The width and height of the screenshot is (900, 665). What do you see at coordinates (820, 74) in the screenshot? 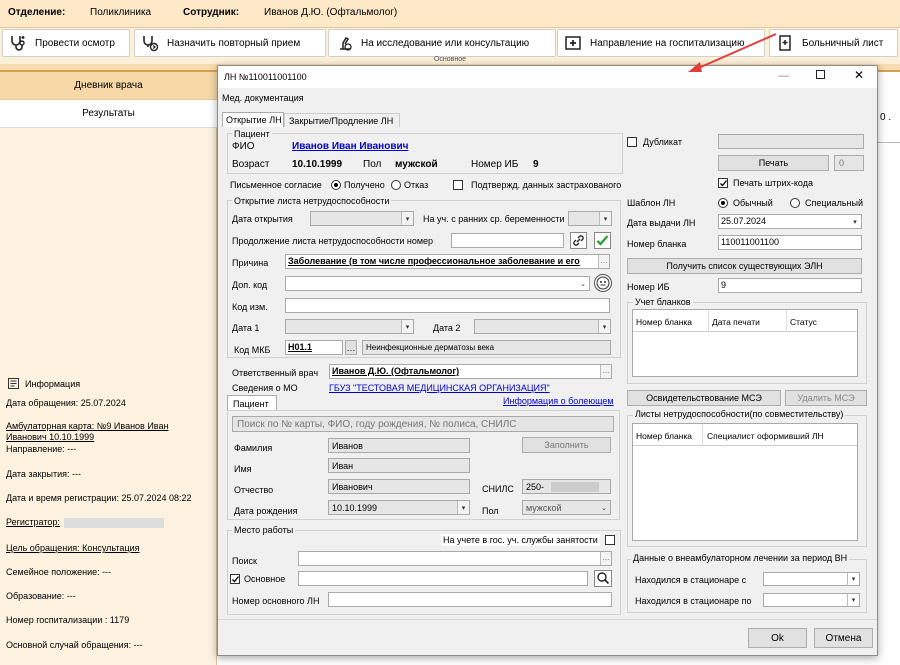
I see `maximize-icon` at bounding box center [820, 74].